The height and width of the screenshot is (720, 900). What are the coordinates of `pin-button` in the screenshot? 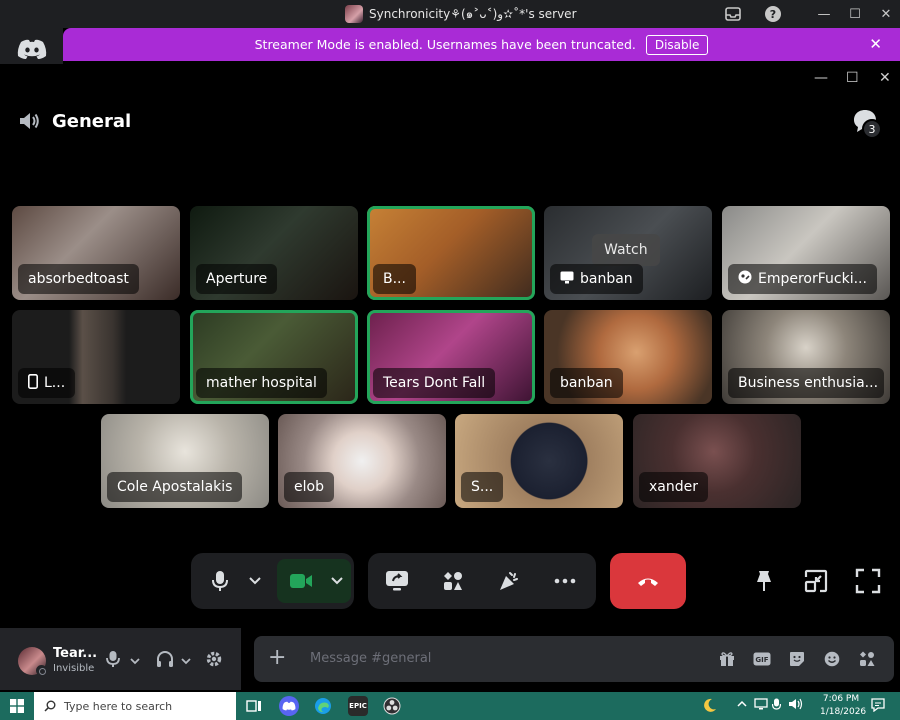 It's located at (764, 581).